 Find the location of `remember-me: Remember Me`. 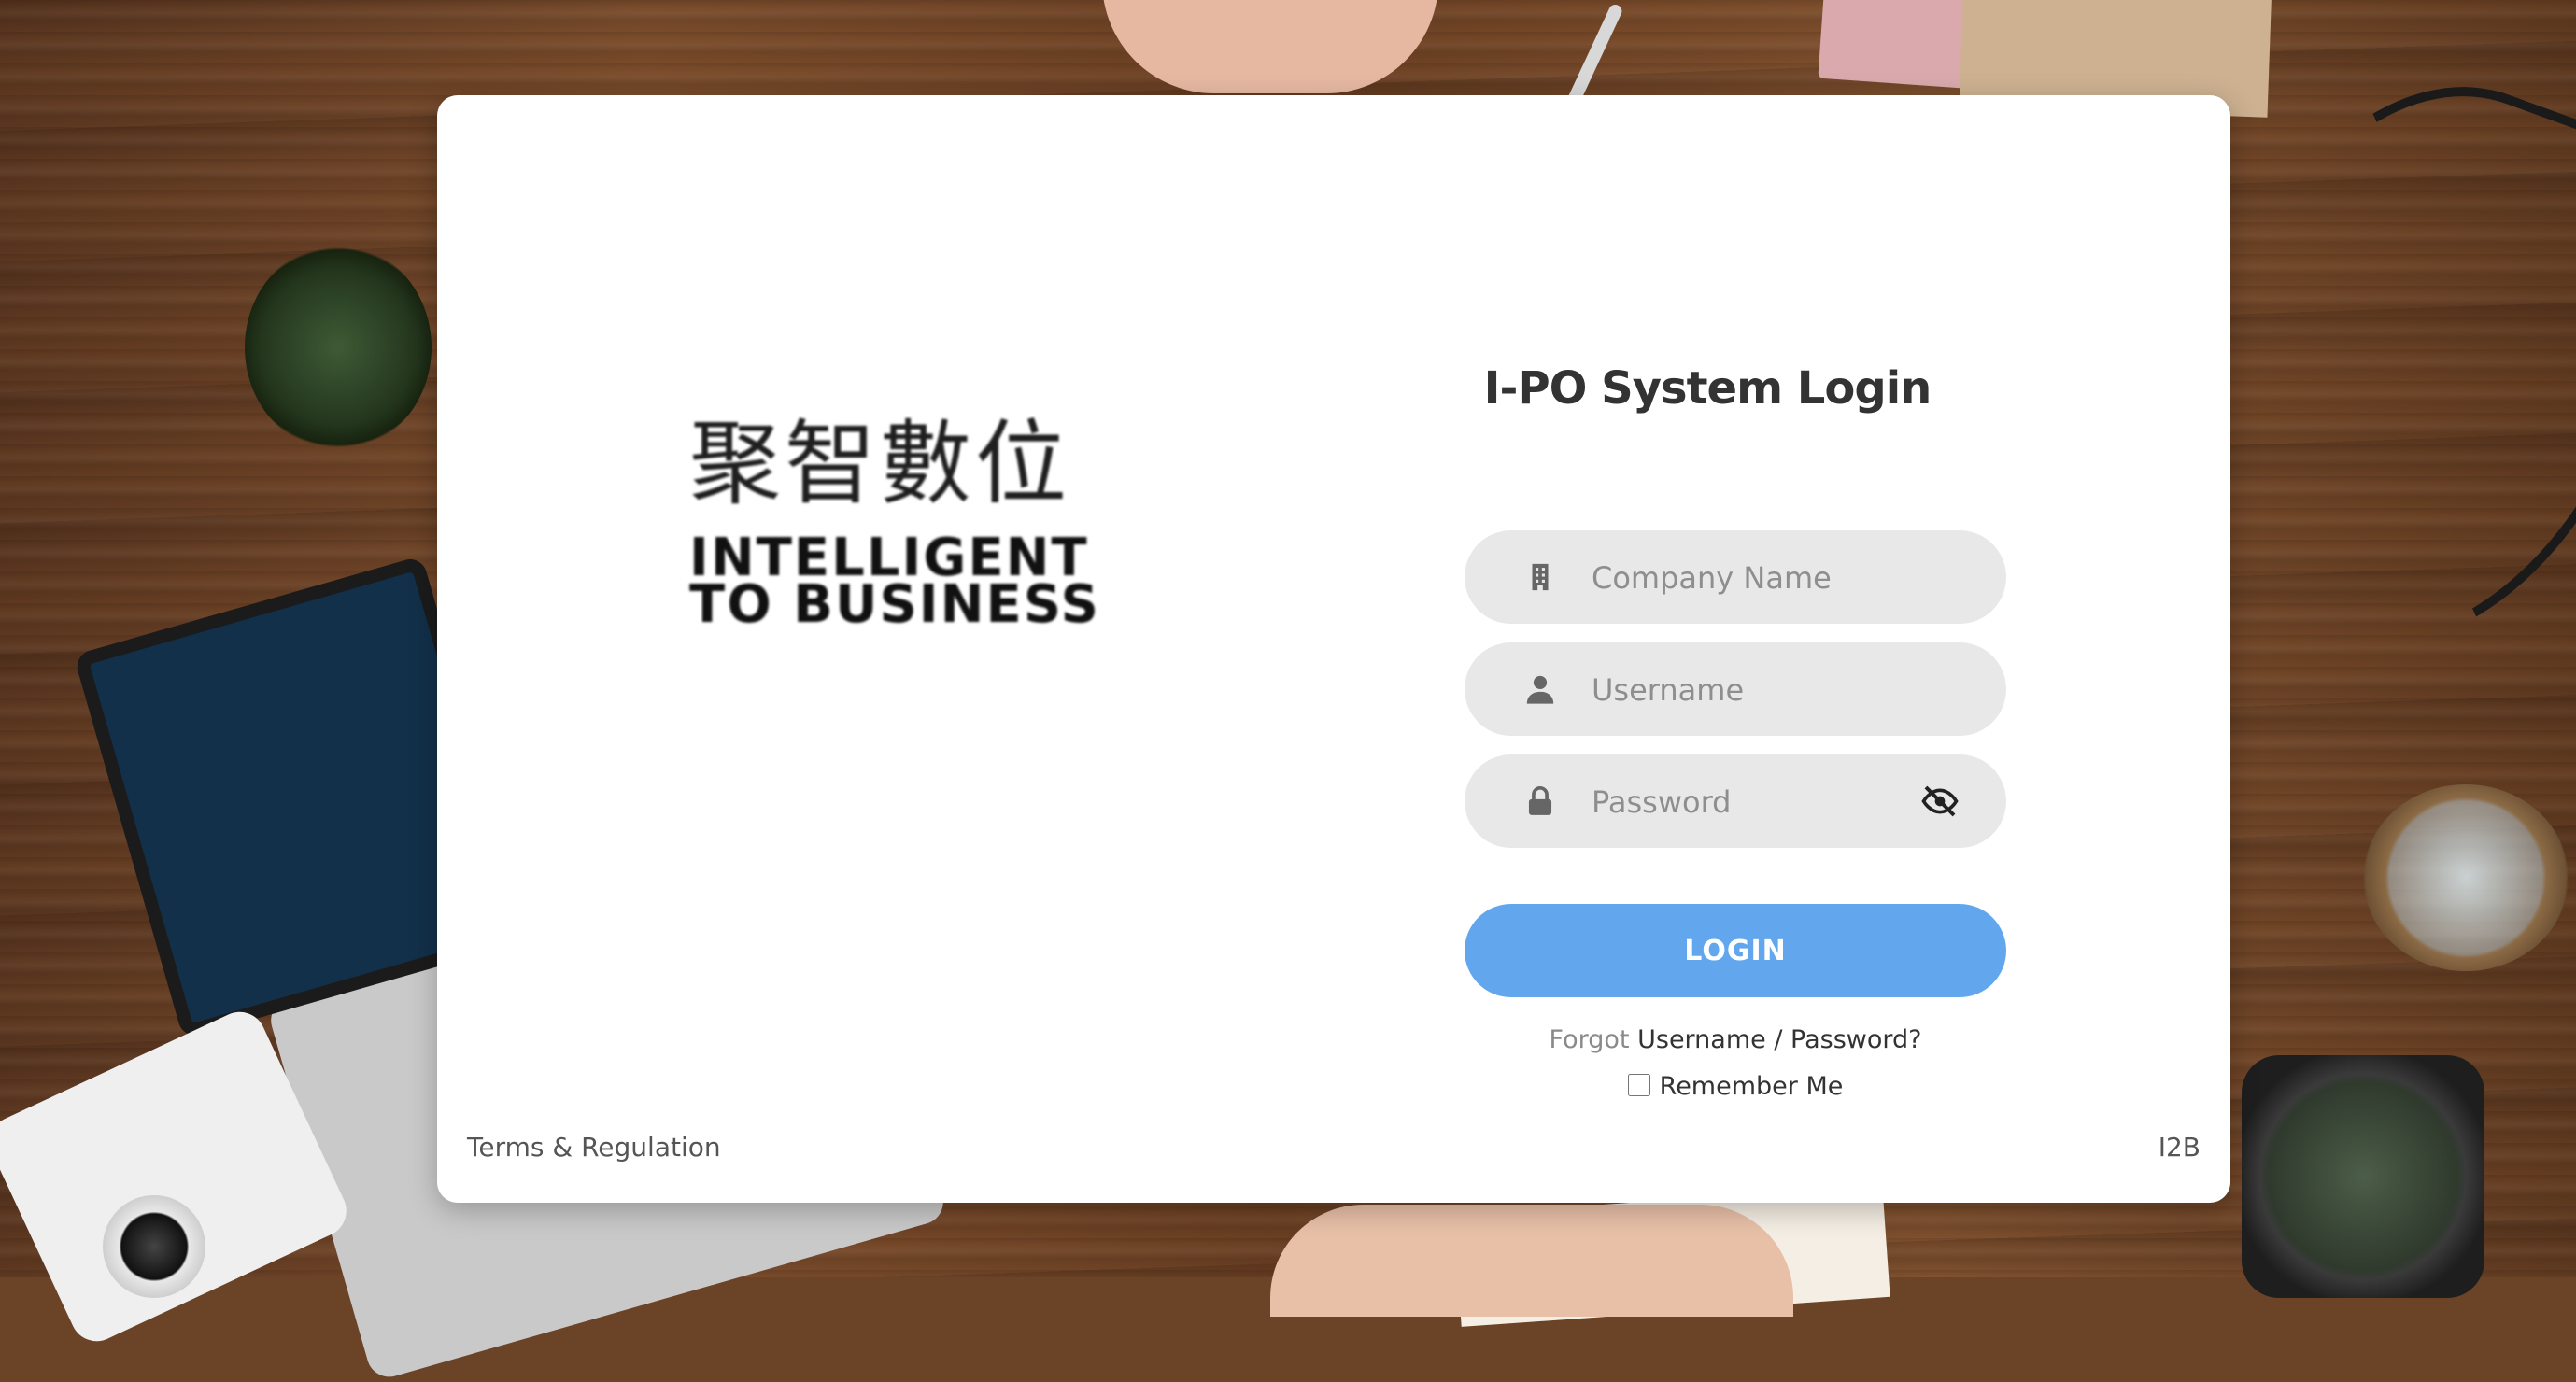

remember-me: Remember Me is located at coordinates (1735, 1086).